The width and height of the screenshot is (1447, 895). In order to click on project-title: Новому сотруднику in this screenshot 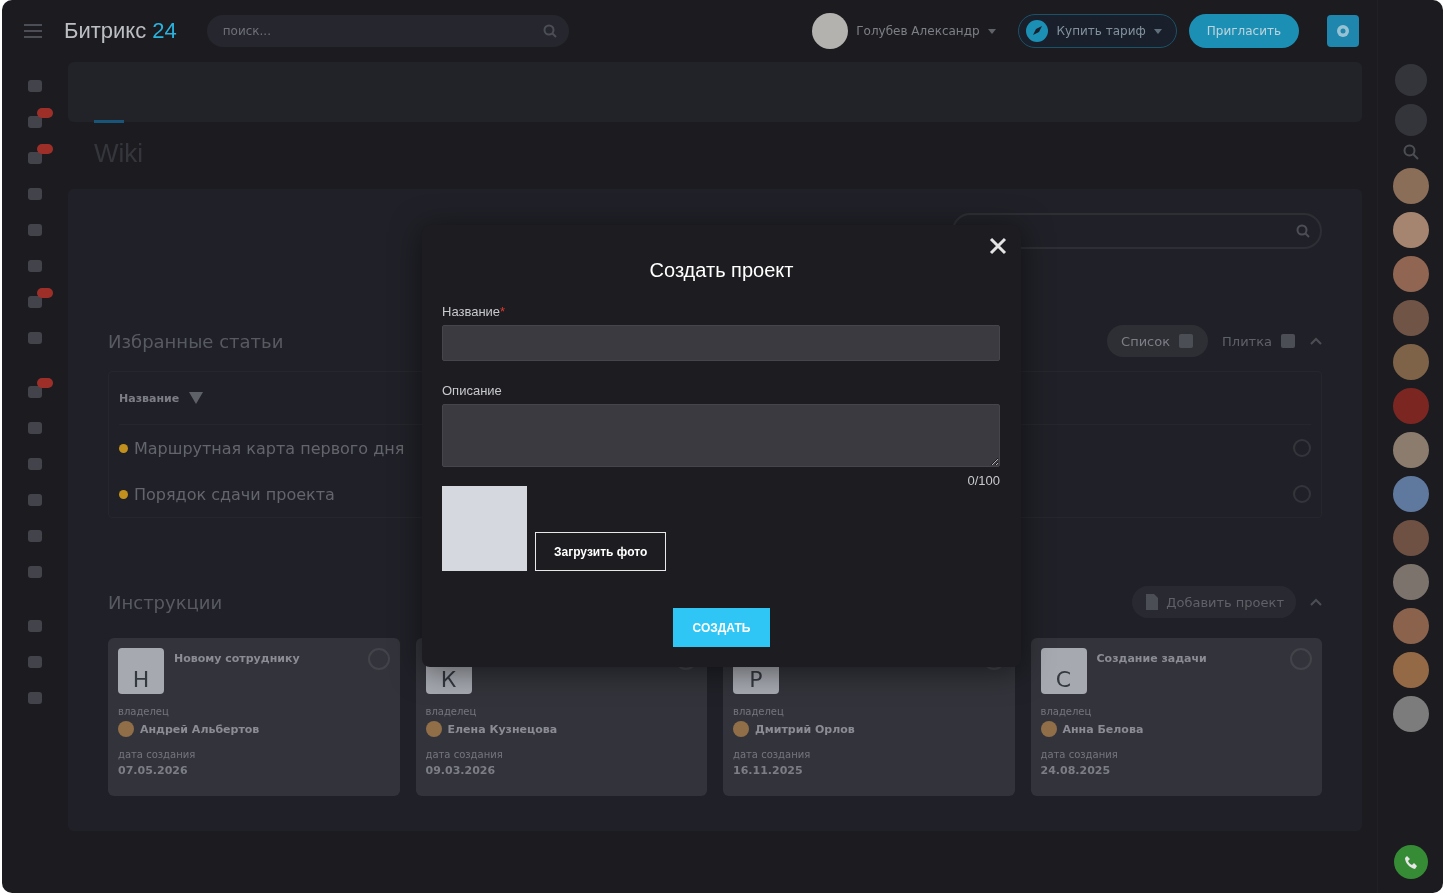, I will do `click(237, 658)`.